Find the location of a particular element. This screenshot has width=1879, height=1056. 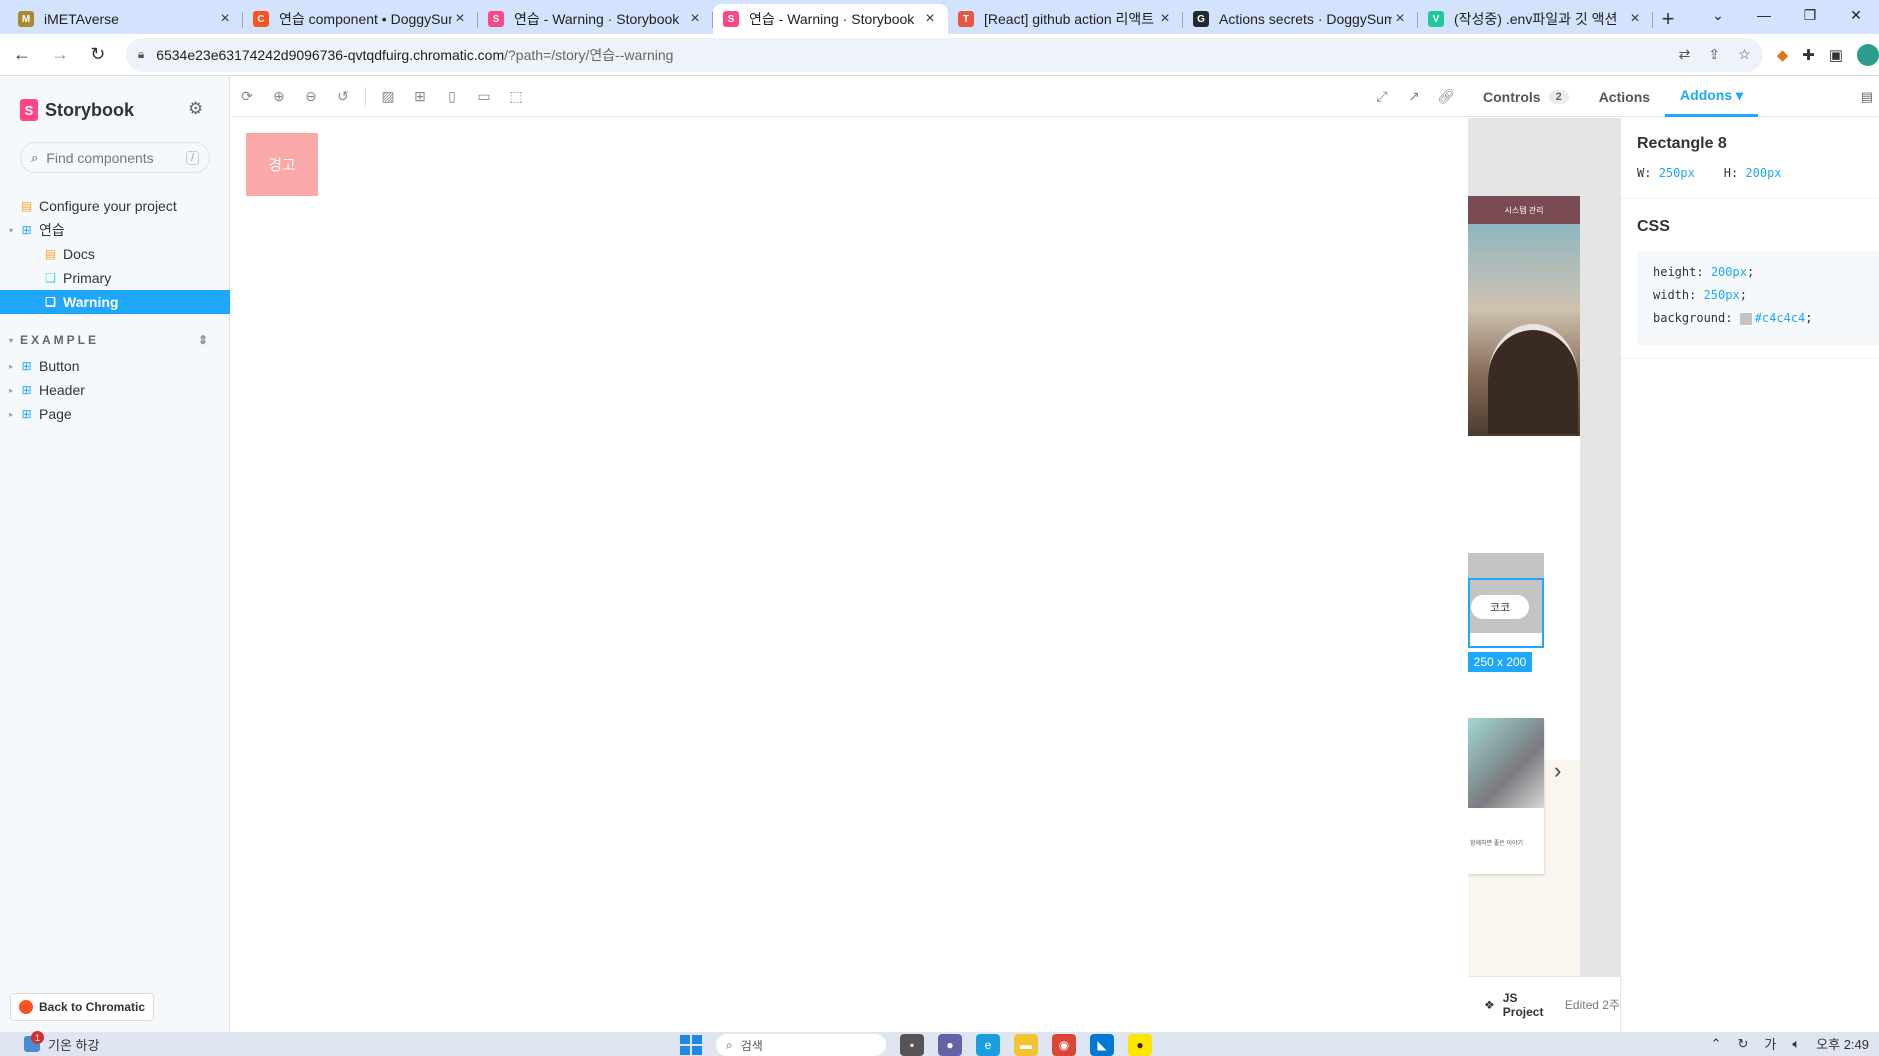

tab-favicon-icon: M is located at coordinates (26, 19).